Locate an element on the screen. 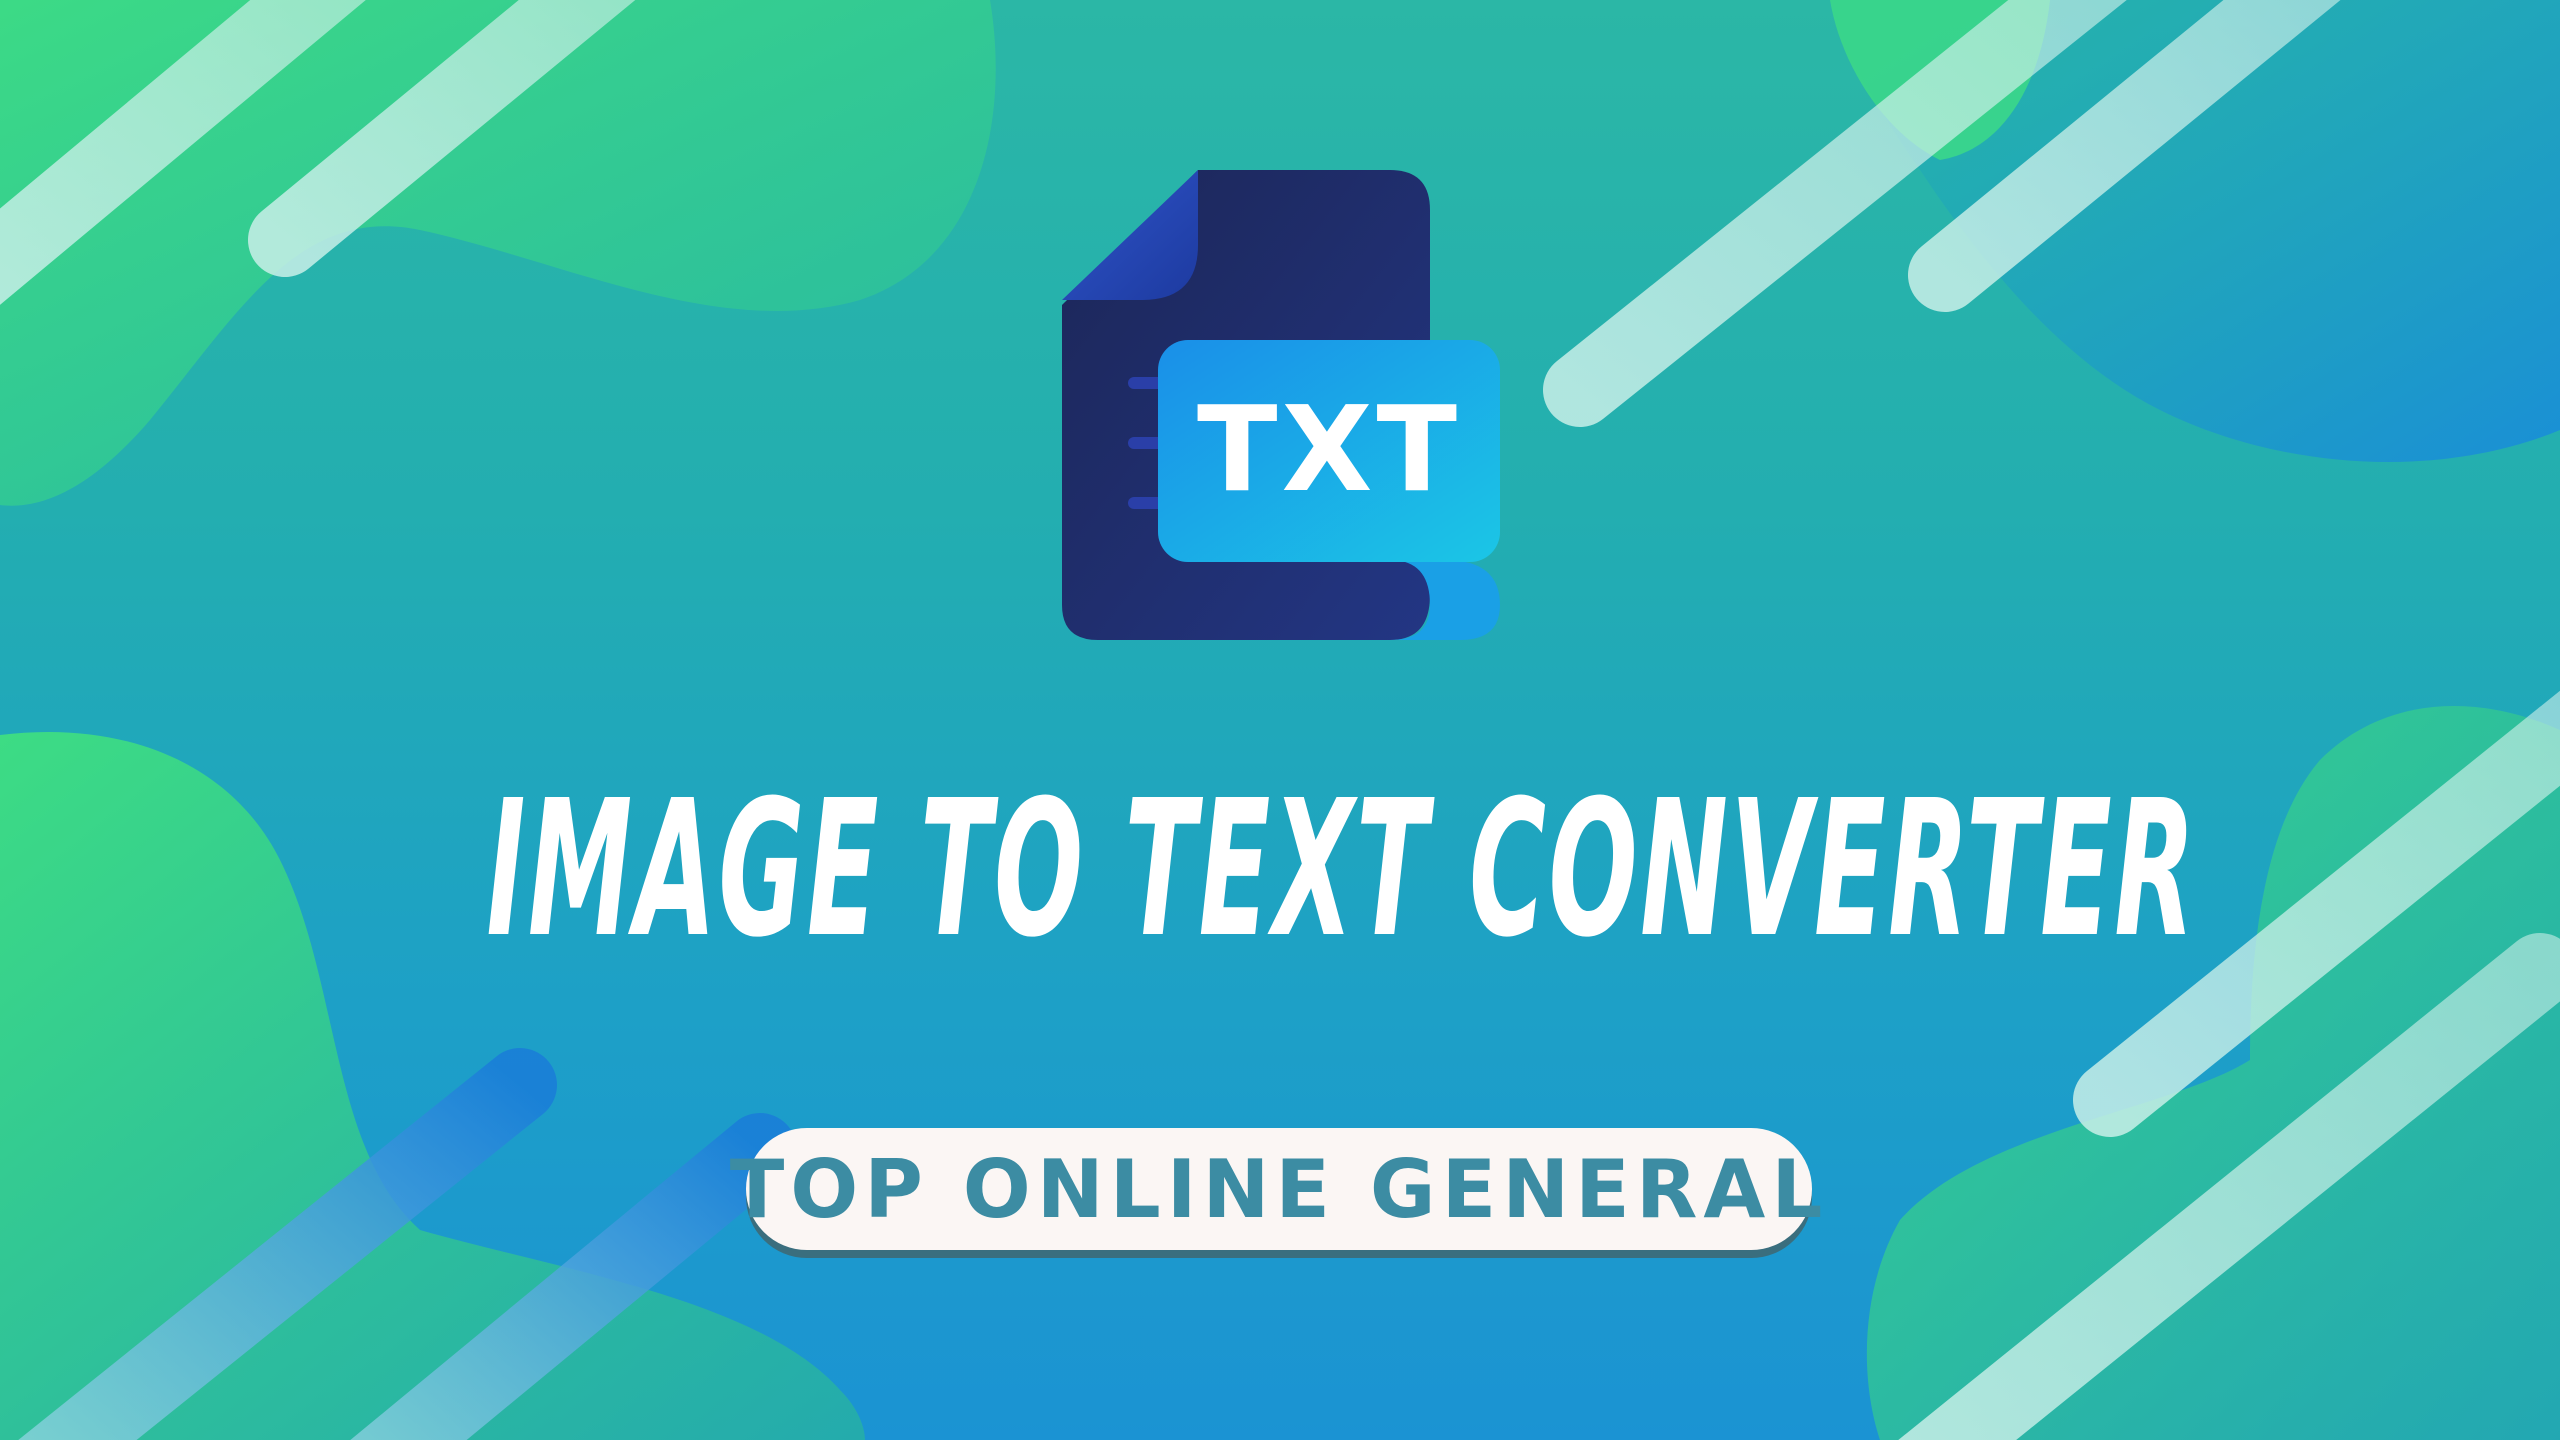 This screenshot has width=2560, height=1440. tag-label: TXT is located at coordinates (1329, 449).